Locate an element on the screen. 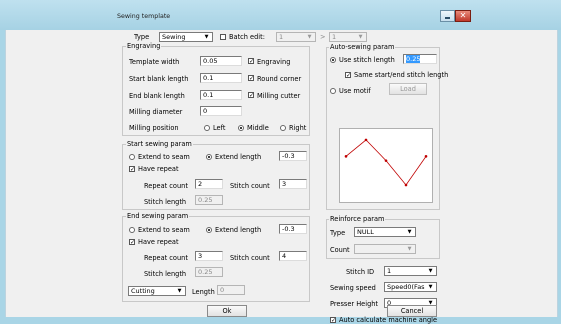  presser-height-label: Presser Height is located at coordinates (354, 304).